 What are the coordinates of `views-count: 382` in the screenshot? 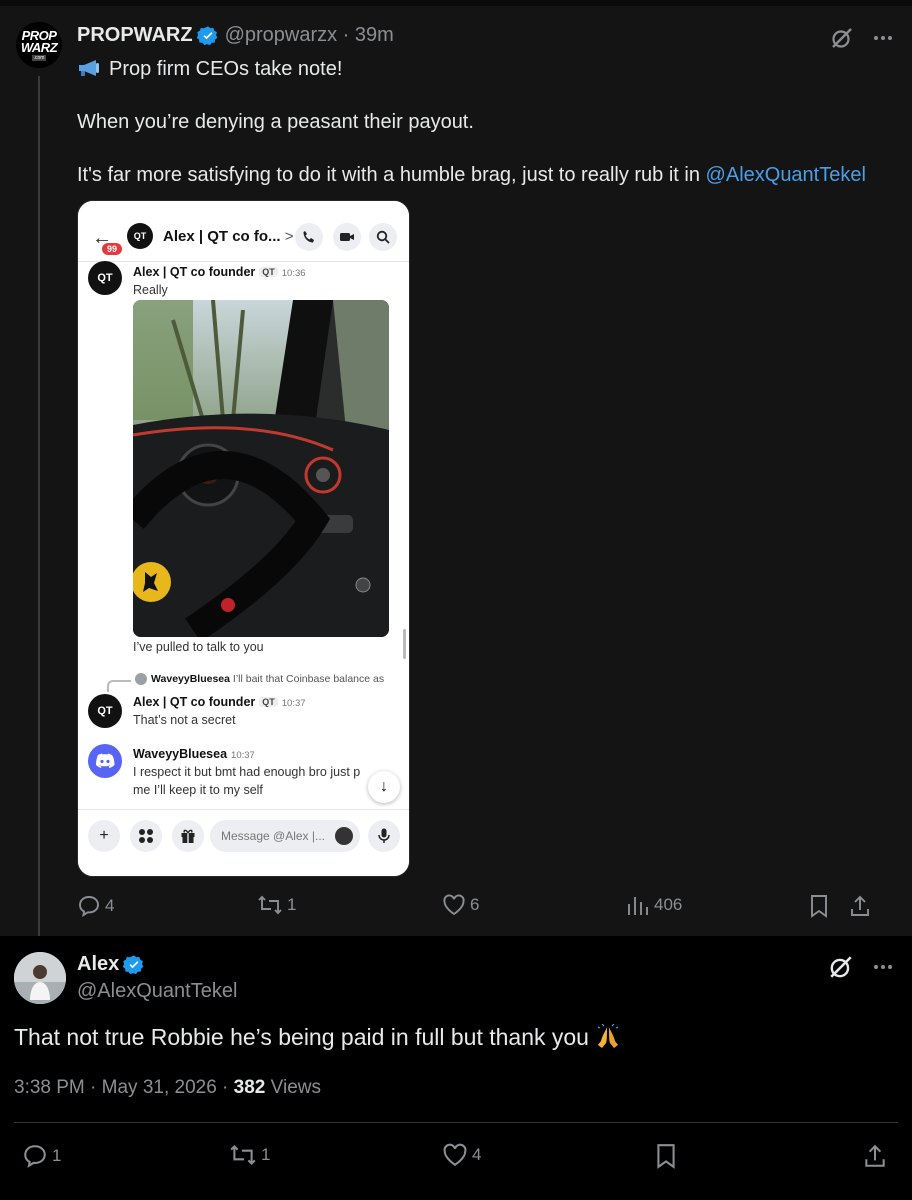 It's located at (249, 1087).